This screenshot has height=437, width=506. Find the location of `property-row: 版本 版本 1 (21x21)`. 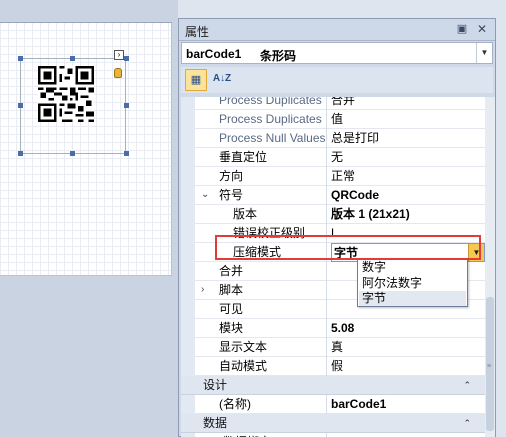

property-row: 版本 版本 1 (21x21) is located at coordinates (333, 214).